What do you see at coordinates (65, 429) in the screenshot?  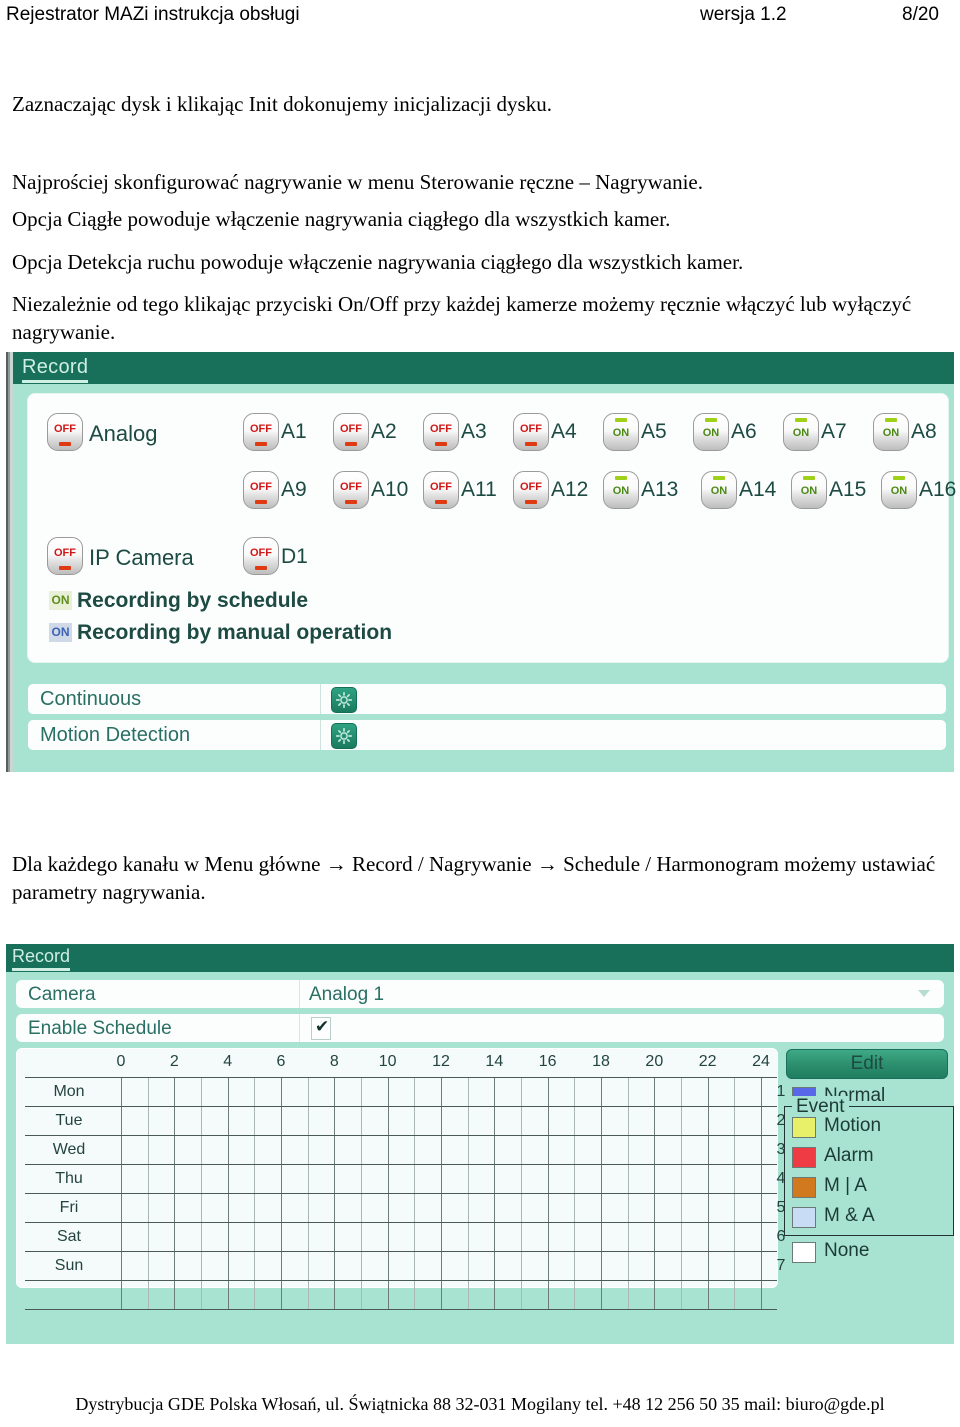 I see `toggle-analog-master-state: OFF` at bounding box center [65, 429].